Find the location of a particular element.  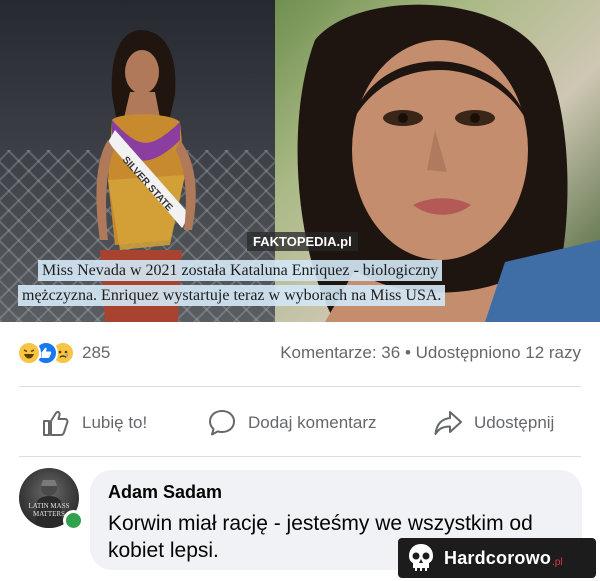

comment-icon is located at coordinates (222, 423).